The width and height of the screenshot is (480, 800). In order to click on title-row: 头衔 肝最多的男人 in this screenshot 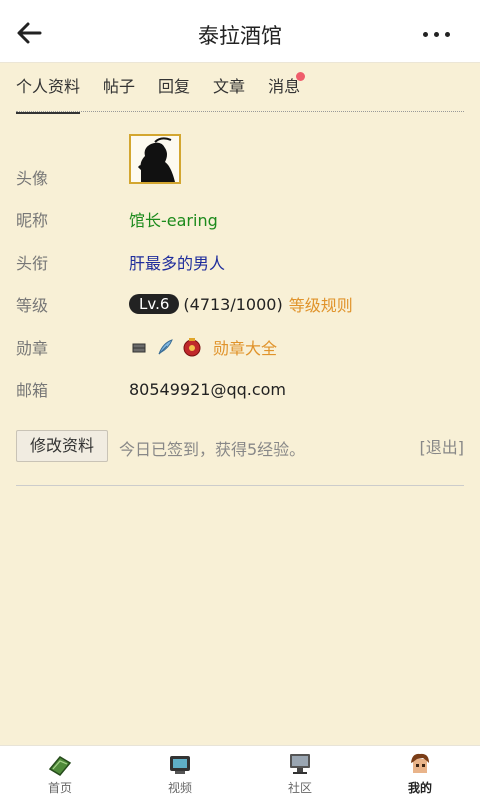, I will do `click(240, 262)`.